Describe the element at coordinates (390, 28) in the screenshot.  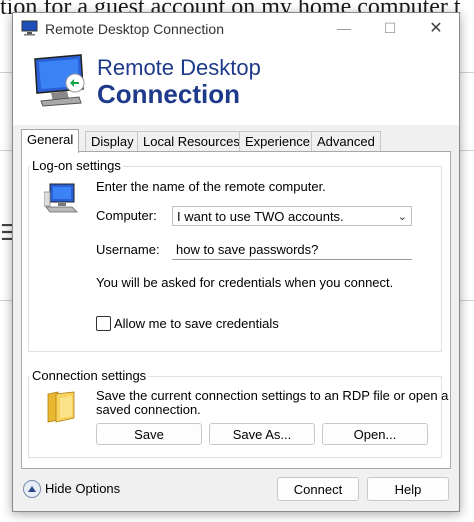
I see `maximize-button: ☐` at that location.